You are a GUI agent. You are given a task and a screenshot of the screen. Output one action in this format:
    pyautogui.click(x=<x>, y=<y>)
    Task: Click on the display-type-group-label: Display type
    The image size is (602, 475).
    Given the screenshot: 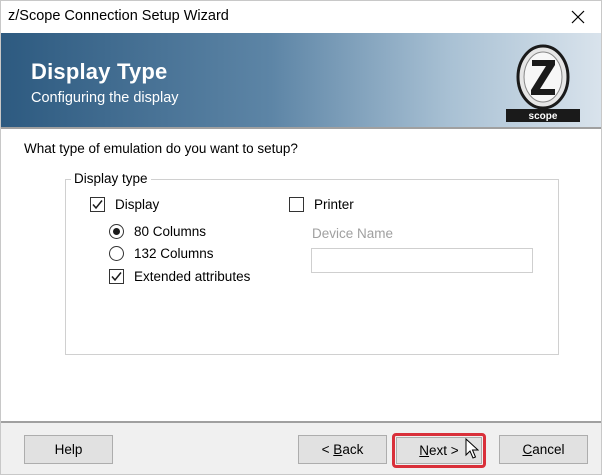 What is the action you would take?
    pyautogui.click(x=111, y=178)
    